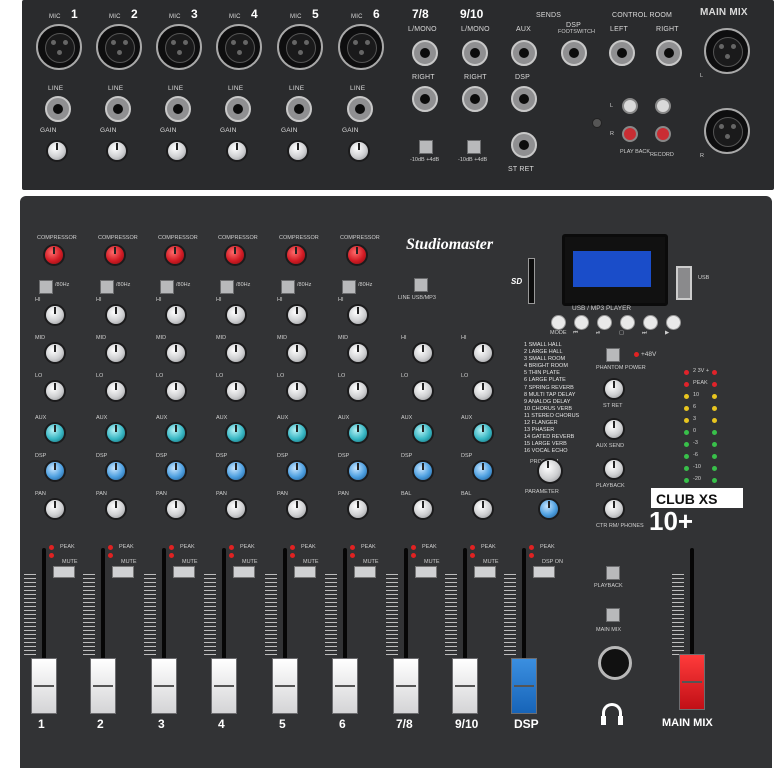 The width and height of the screenshot is (774, 768). Describe the element at coordinates (684, 283) in the screenshot. I see `usb-port` at that location.